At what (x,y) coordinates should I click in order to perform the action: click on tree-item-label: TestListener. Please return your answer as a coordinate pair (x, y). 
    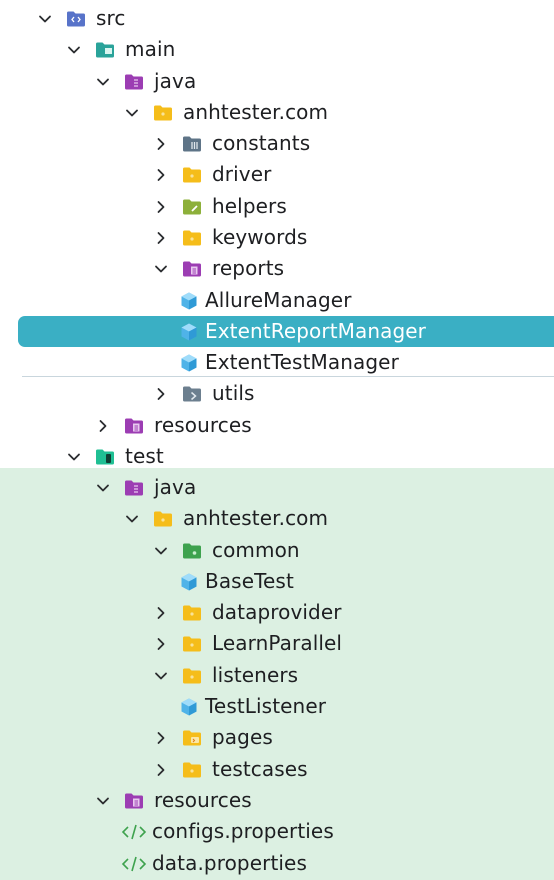
    Looking at the image, I should click on (266, 706).